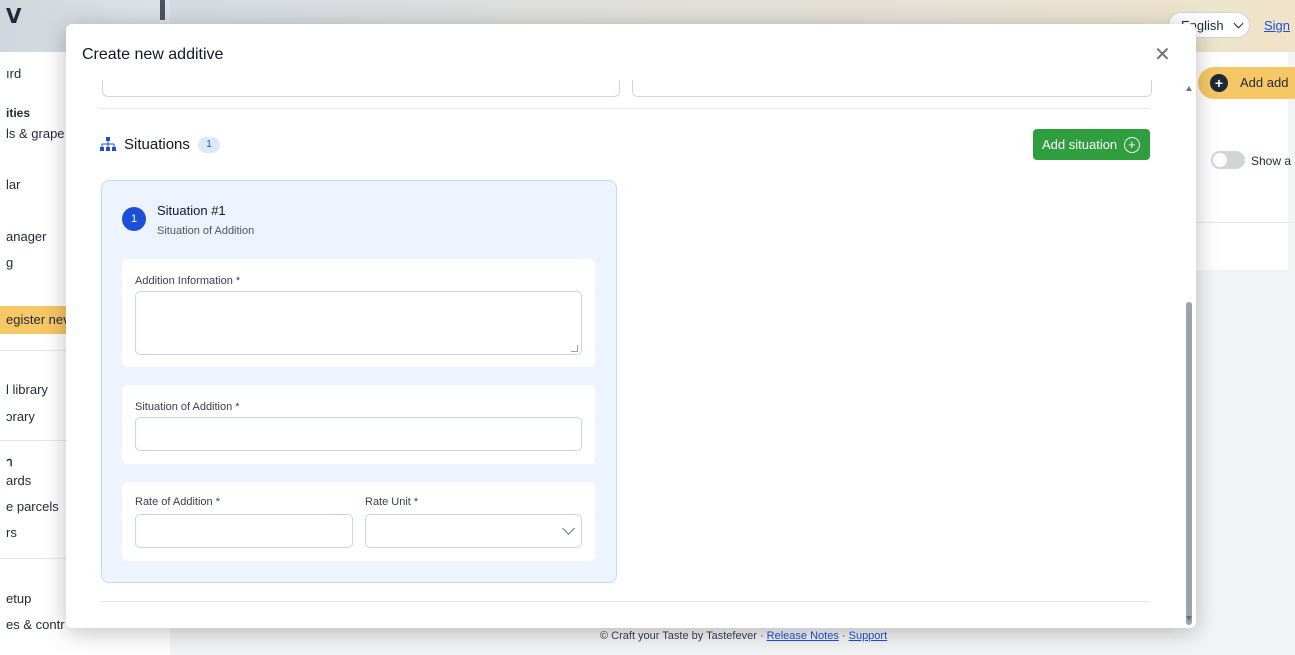  Describe the element at coordinates (18, 598) in the screenshot. I see `sidebar-item-setup: etup` at that location.